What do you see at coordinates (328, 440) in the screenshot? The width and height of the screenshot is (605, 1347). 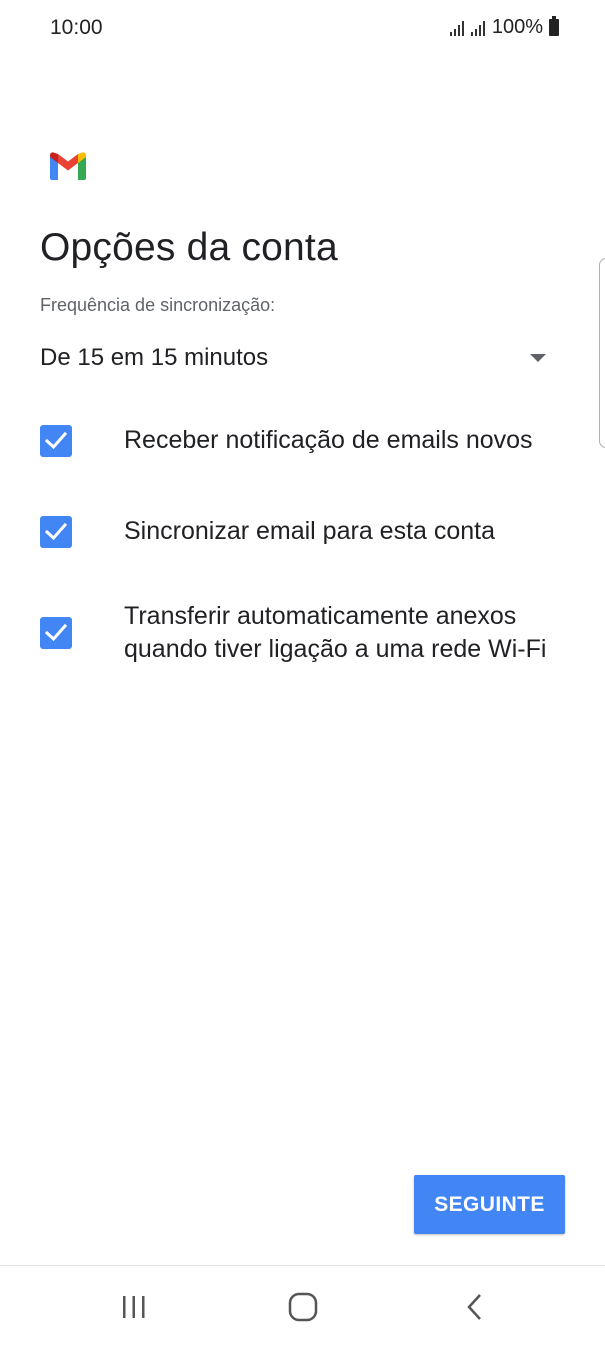 I see `option-label: Receber notificação de emails novos` at bounding box center [328, 440].